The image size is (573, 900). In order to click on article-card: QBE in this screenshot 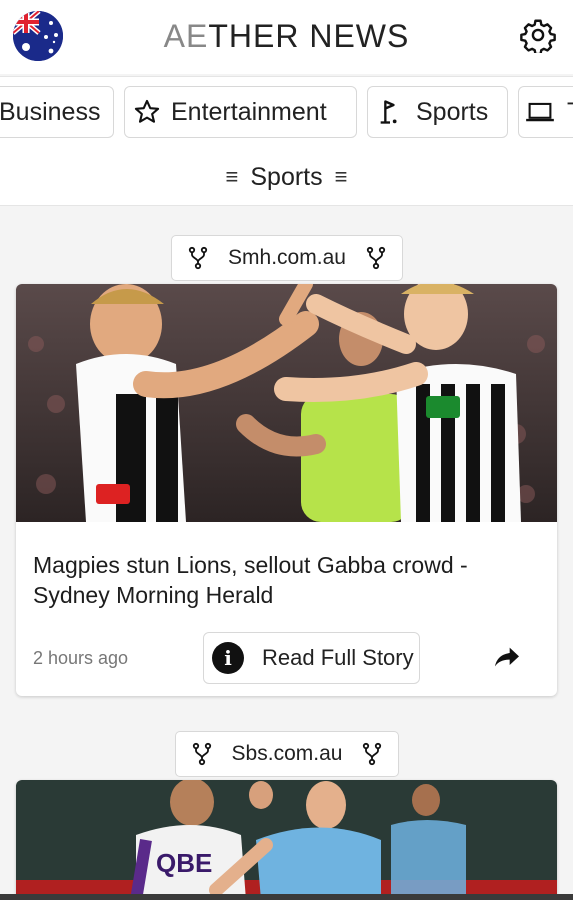, I will do `click(286, 840)`.